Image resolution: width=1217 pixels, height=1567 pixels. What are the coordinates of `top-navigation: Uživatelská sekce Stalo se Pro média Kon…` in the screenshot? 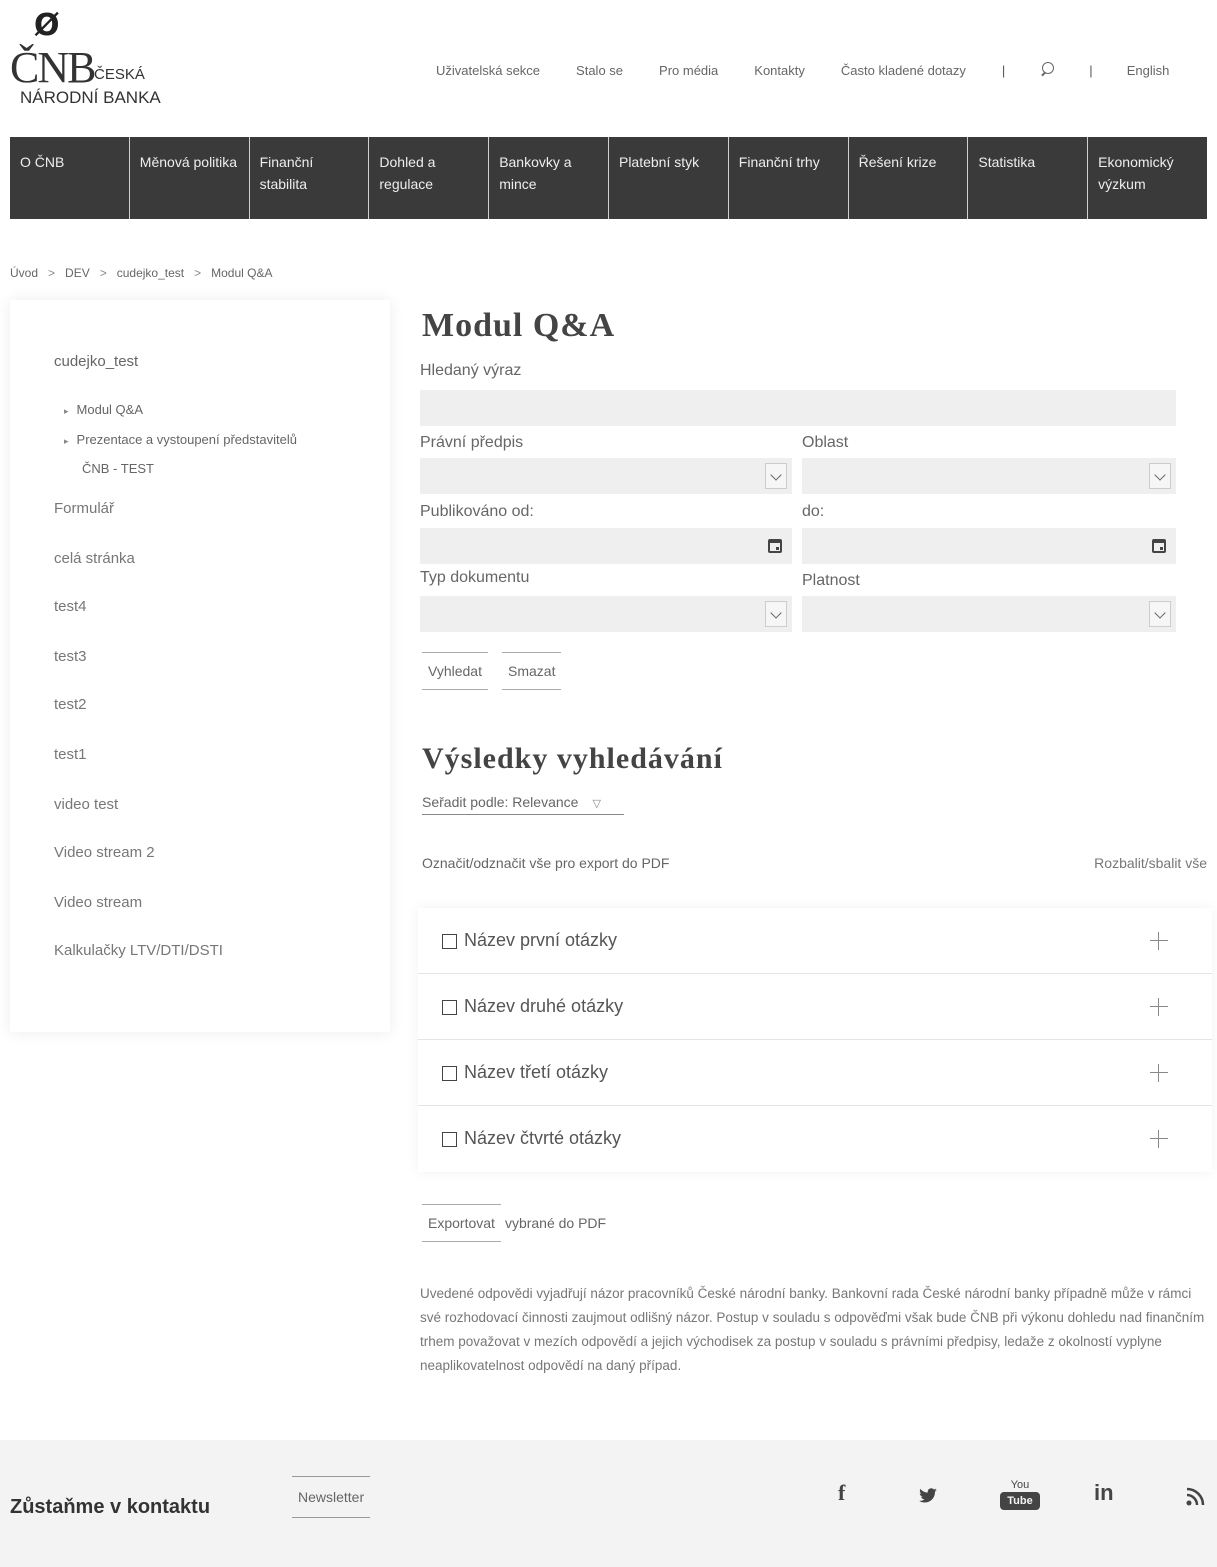 It's located at (826, 70).